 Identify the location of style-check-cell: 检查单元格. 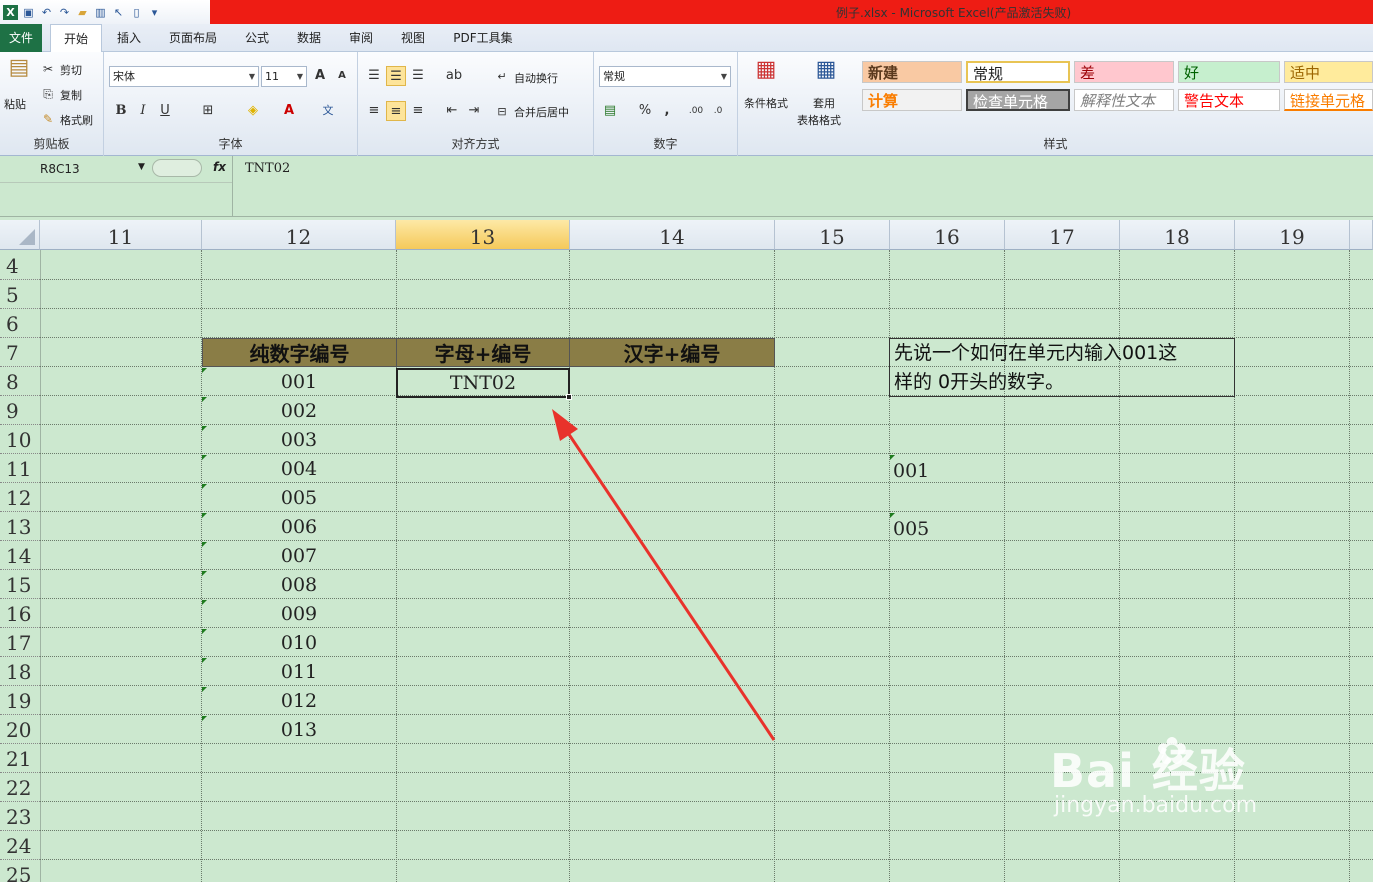
(1018, 100).